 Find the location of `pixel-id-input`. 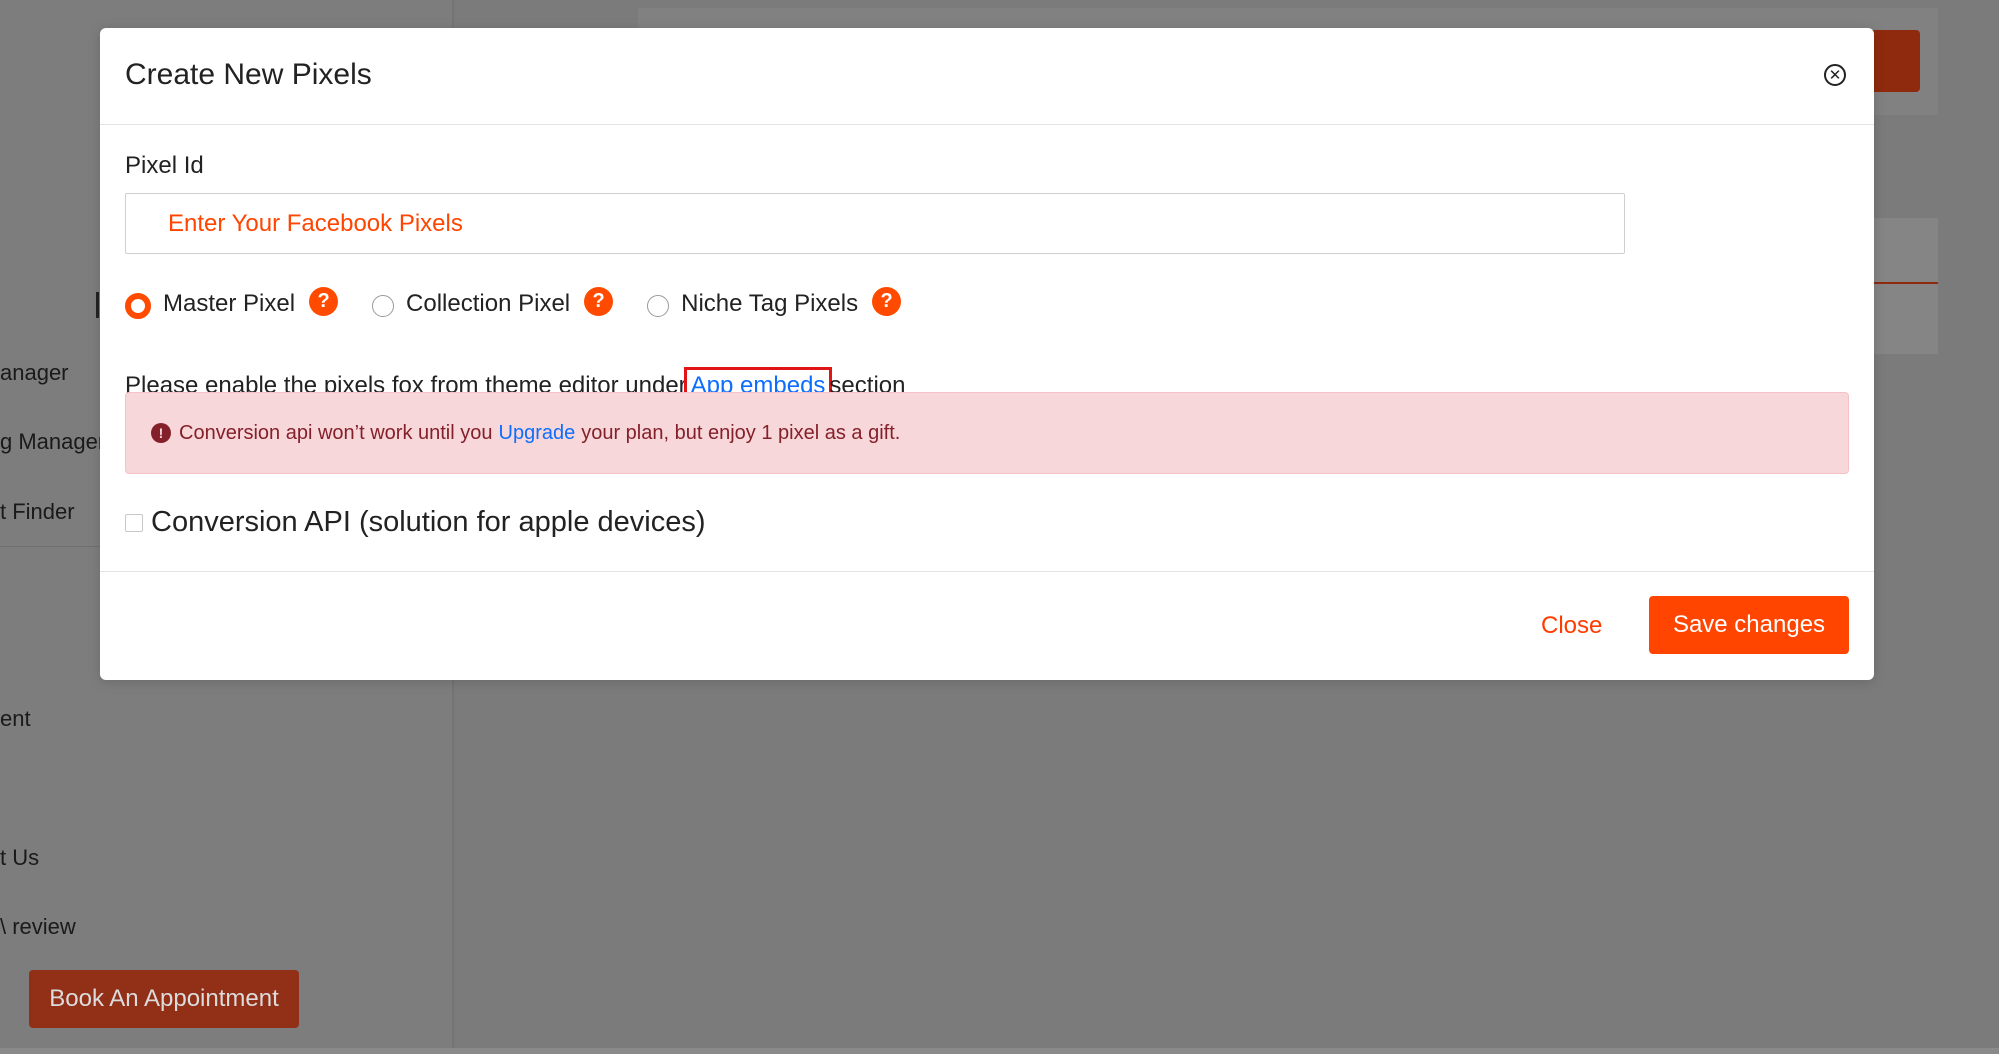

pixel-id-input is located at coordinates (875, 223).